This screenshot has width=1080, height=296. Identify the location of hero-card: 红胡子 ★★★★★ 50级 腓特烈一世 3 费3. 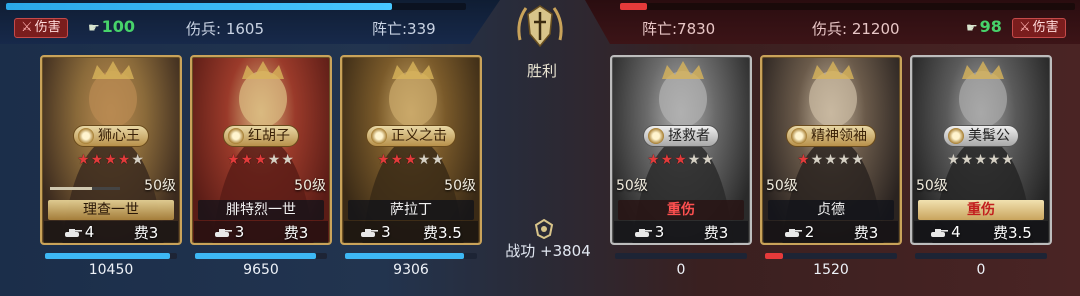
(261, 150).